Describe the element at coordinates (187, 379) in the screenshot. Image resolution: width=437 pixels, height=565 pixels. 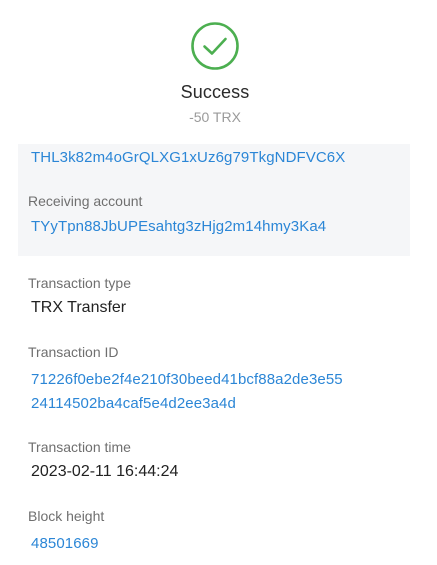
I see `transaction-id-line-1: 71226f0ebe2f4e210f30beed41bcf88a2de3e55` at that location.